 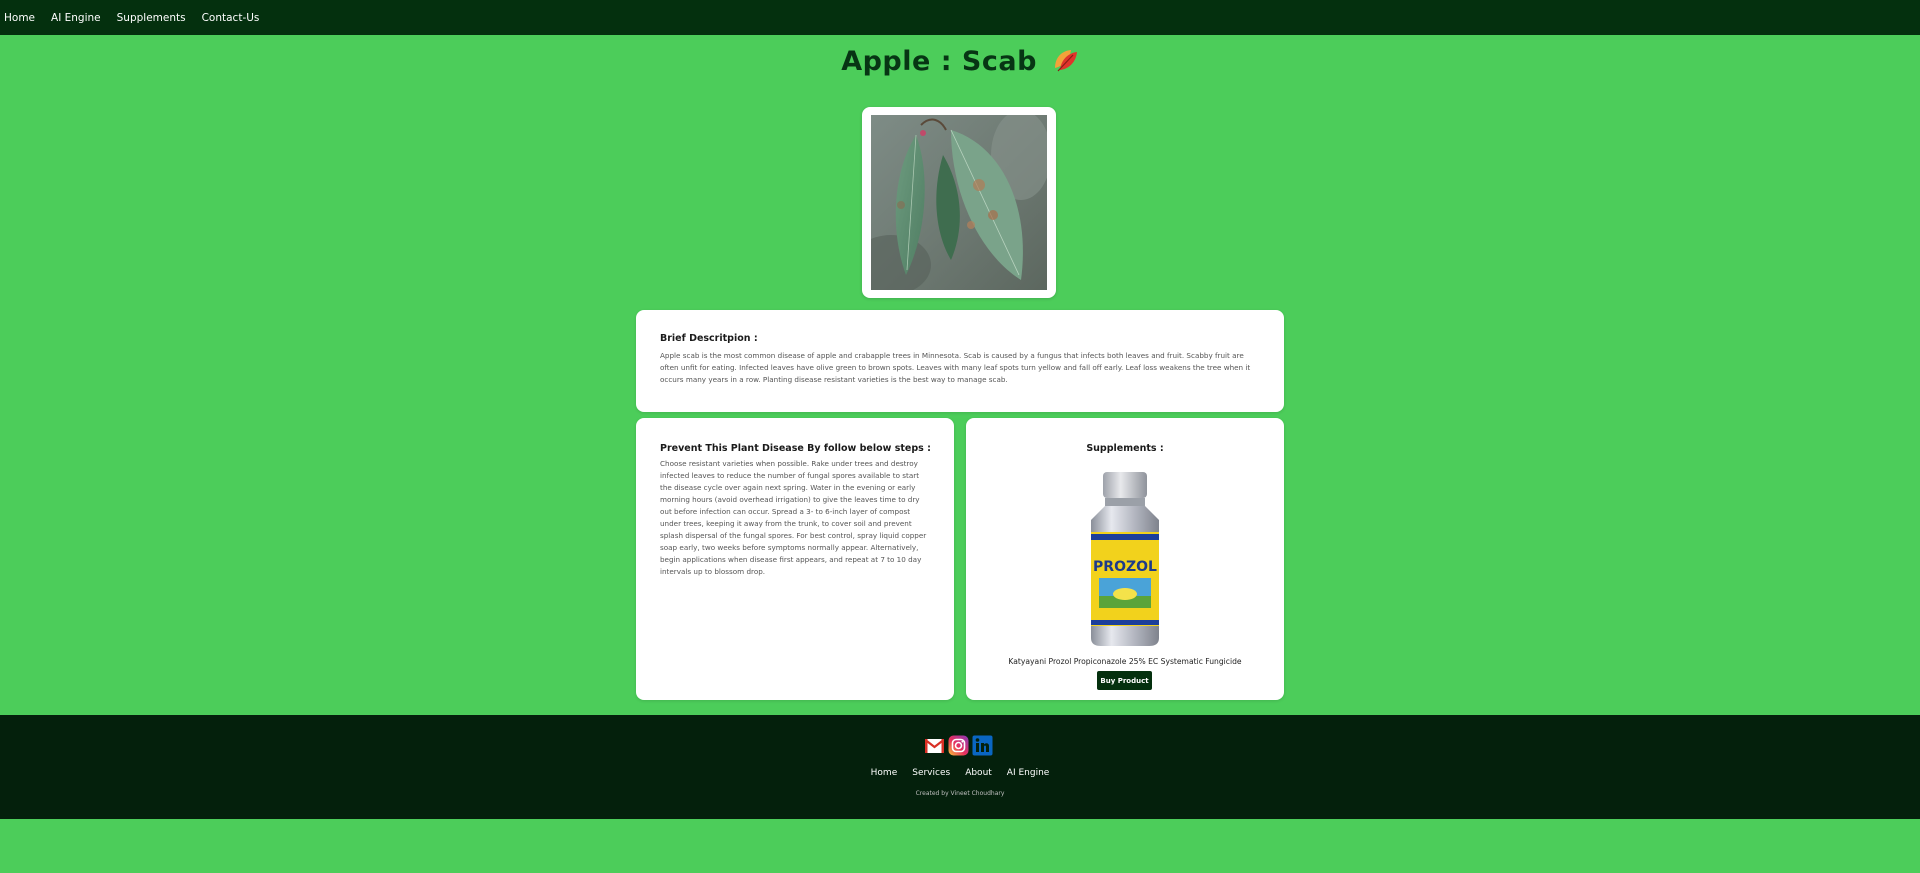 I want to click on top-navbar: Home AI Engine Supplements Contact-Us, so click(x=960, y=17).